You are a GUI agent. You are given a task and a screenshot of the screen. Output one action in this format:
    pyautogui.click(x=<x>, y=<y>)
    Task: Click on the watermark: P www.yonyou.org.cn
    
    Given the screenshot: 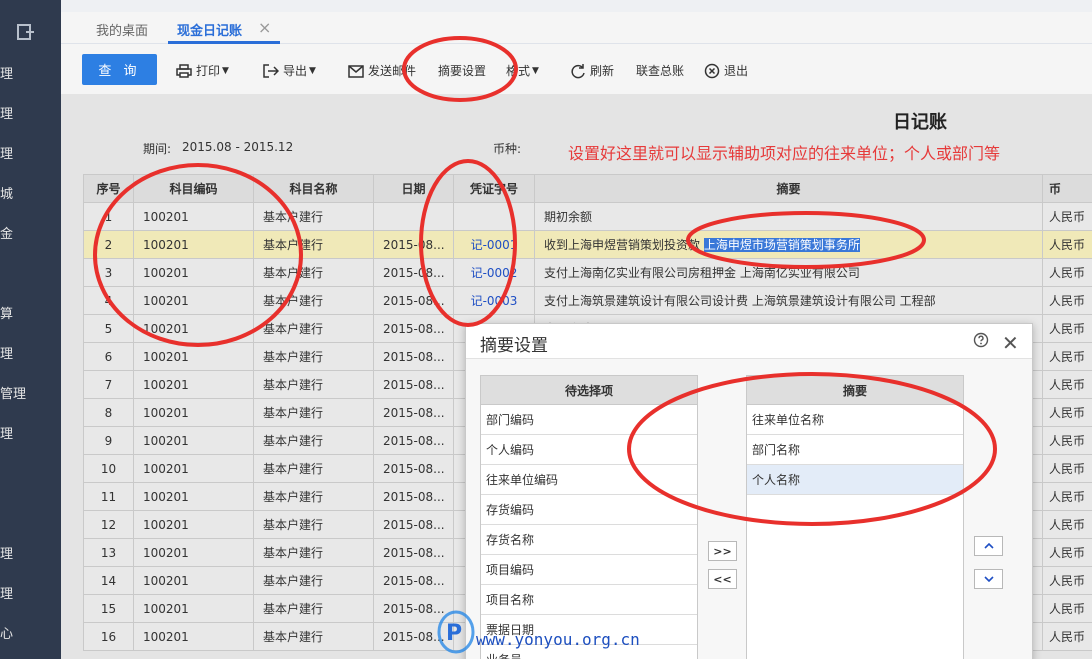 What is the action you would take?
    pyautogui.click(x=546, y=632)
    